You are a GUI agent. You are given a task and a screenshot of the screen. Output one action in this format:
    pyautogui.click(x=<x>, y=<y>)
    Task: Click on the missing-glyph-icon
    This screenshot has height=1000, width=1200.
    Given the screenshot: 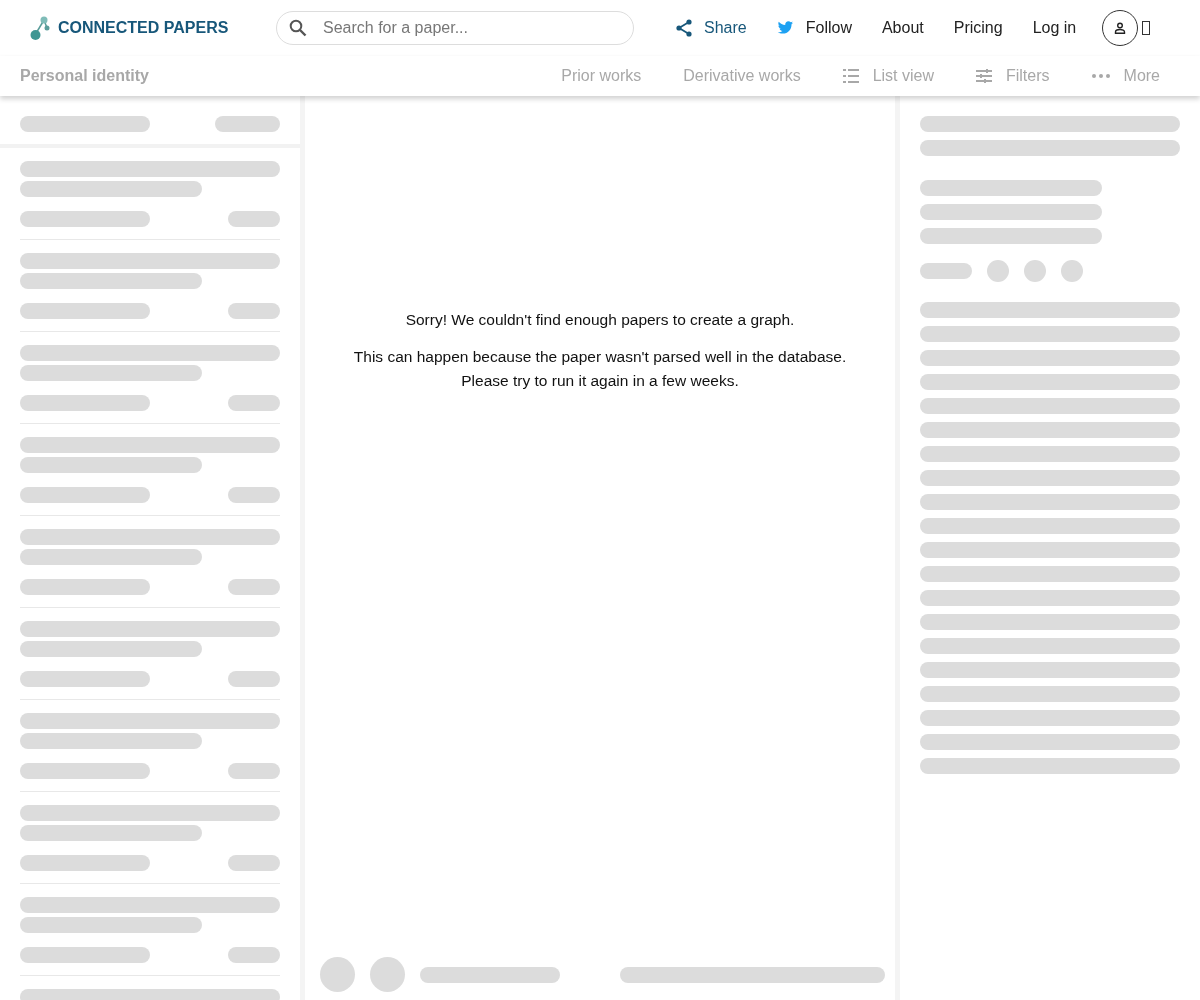 What is the action you would take?
    pyautogui.click(x=1146, y=28)
    